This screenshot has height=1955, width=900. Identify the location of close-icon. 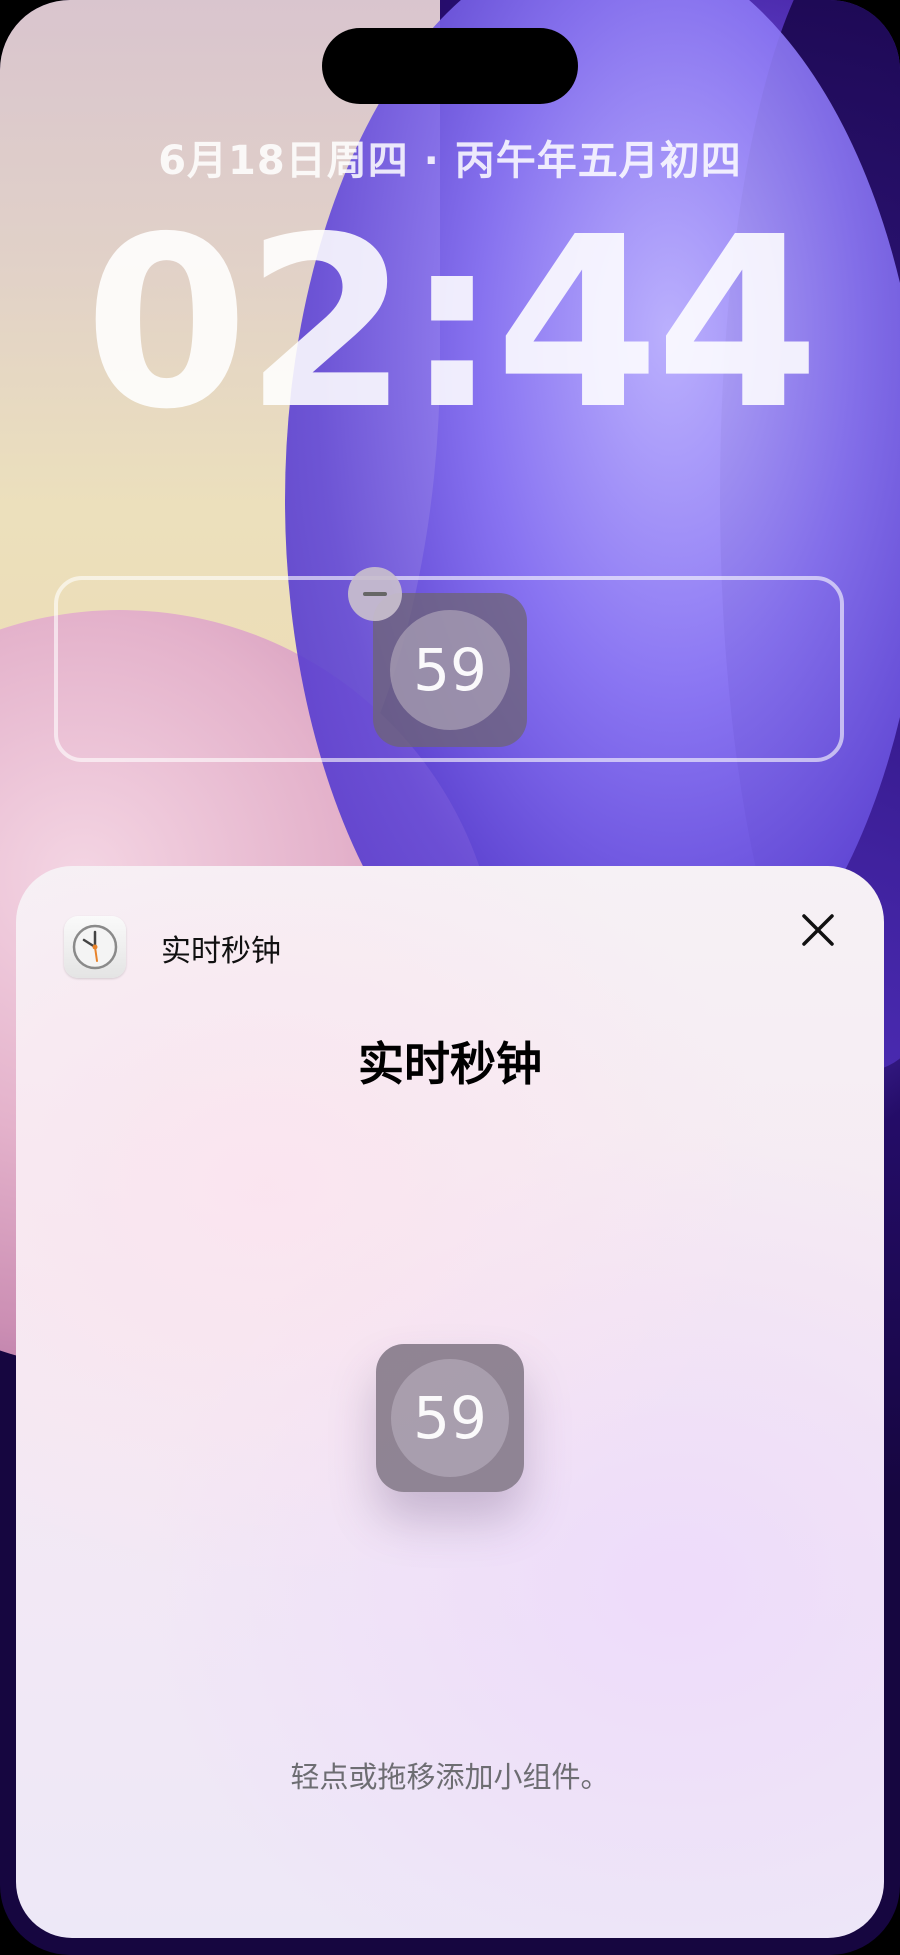
(818, 930).